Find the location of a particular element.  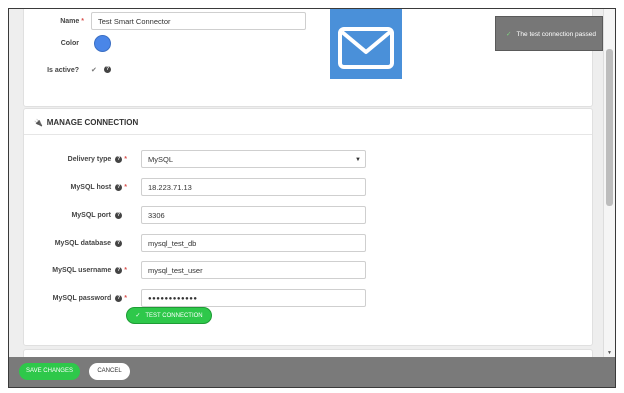

name-input: Test Smart Connector is located at coordinates (198, 21).